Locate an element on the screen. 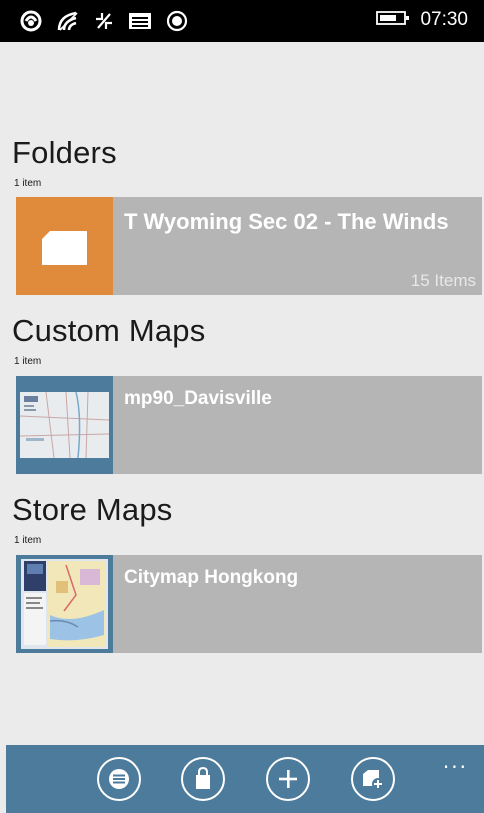 The width and height of the screenshot is (484, 813). status-icons is located at coordinates (104, 21).